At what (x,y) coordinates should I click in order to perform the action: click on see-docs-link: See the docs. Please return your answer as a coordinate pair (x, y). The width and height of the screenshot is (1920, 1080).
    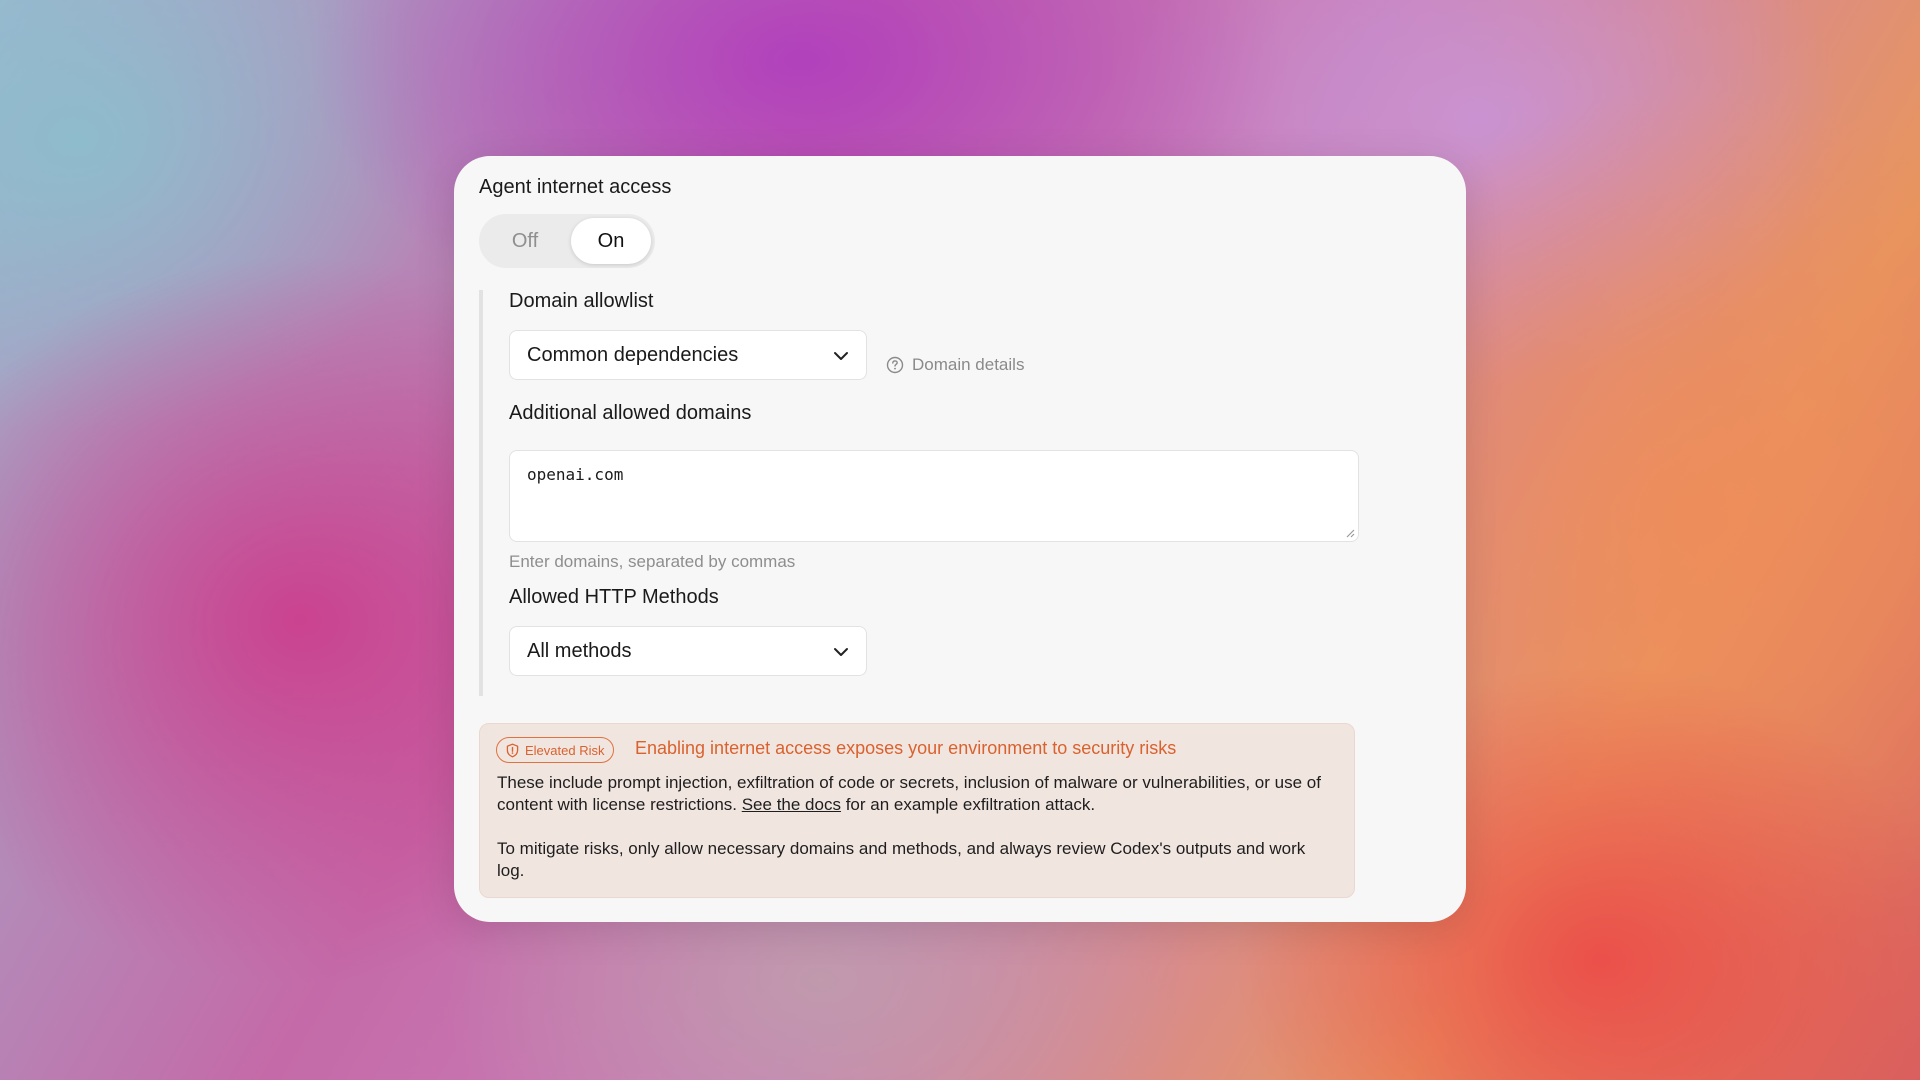
    Looking at the image, I should click on (791, 804).